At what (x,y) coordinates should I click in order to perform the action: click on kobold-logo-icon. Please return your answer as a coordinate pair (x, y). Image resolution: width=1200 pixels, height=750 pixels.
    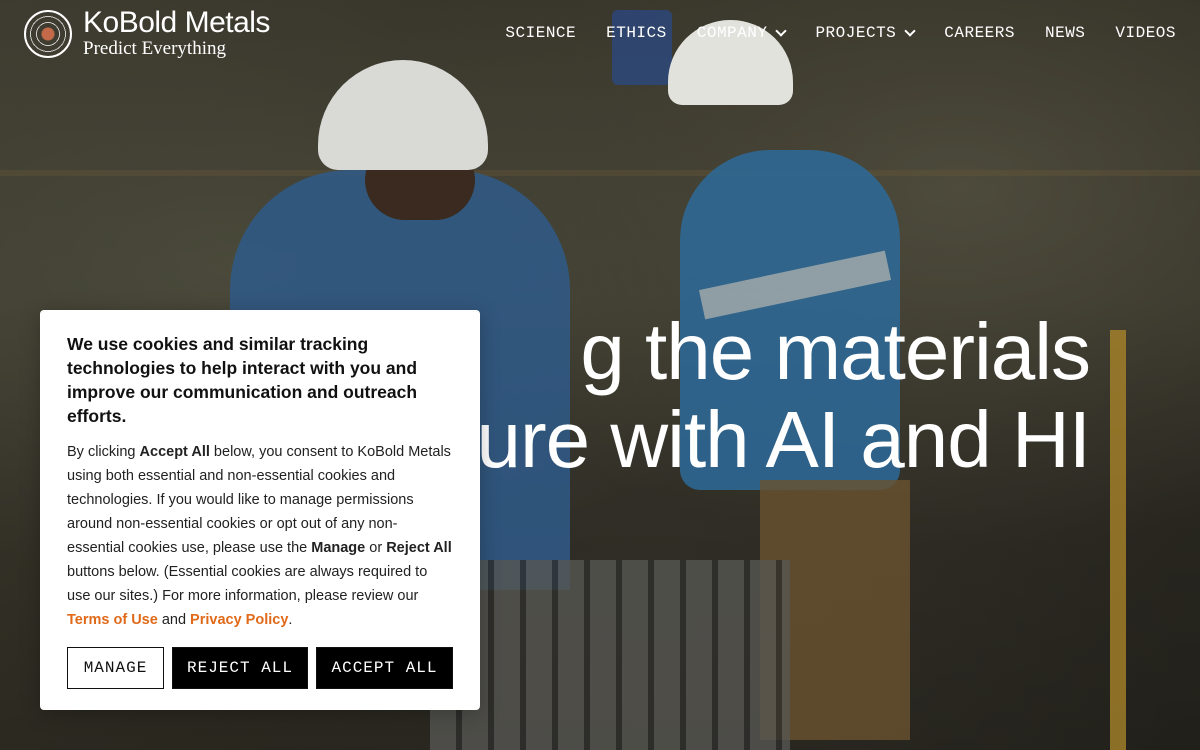
    Looking at the image, I should click on (48, 34).